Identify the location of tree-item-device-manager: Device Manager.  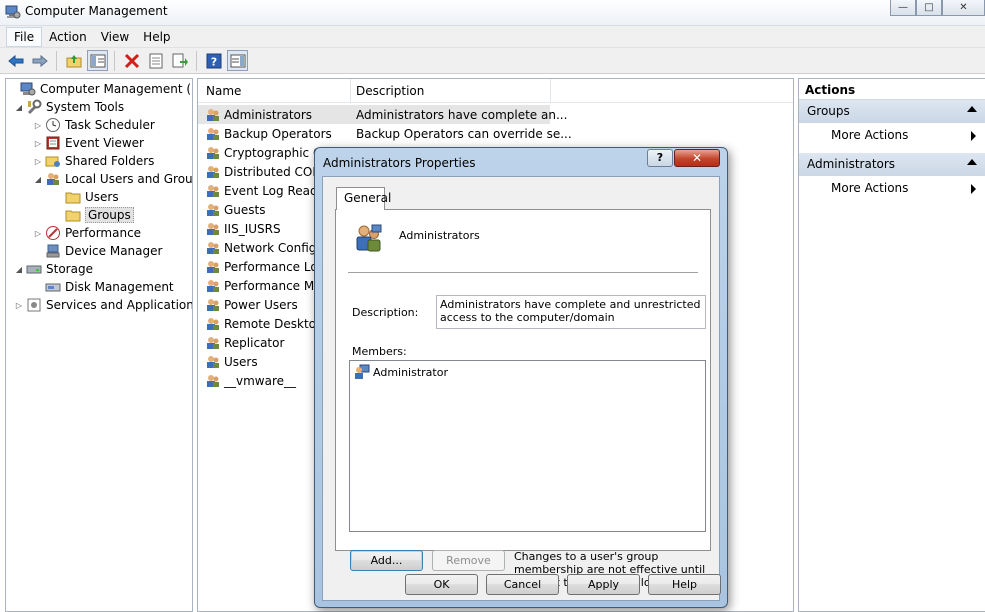
(97, 251).